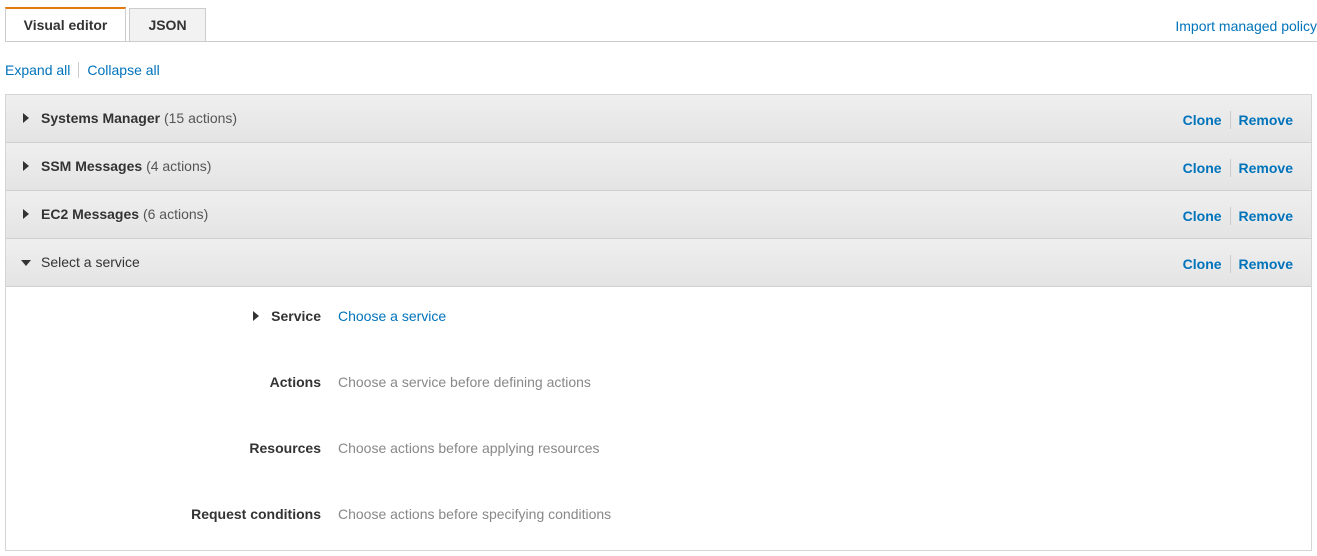 Image resolution: width=1317 pixels, height=556 pixels. Describe the element at coordinates (90, 214) in the screenshot. I see `statement-service: EC2 Messages` at that location.